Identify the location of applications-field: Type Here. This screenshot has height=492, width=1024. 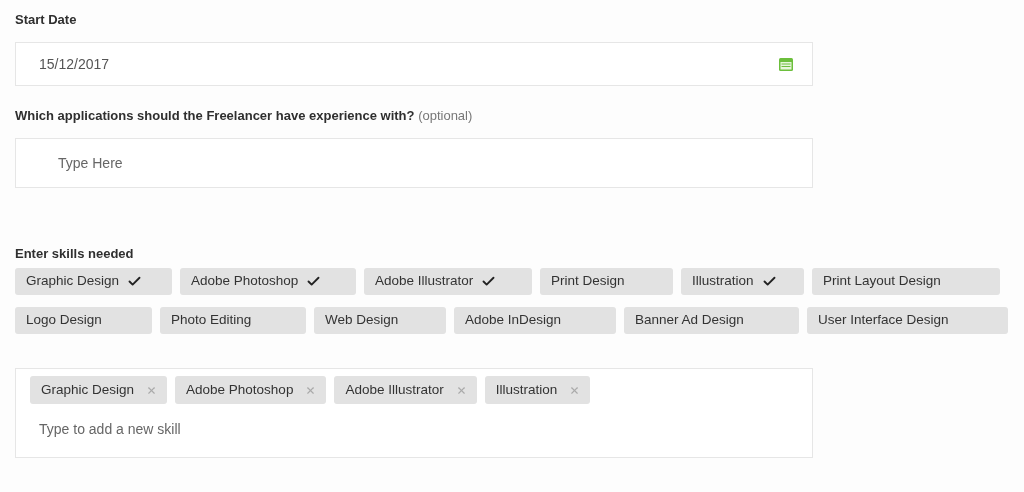
(414, 163).